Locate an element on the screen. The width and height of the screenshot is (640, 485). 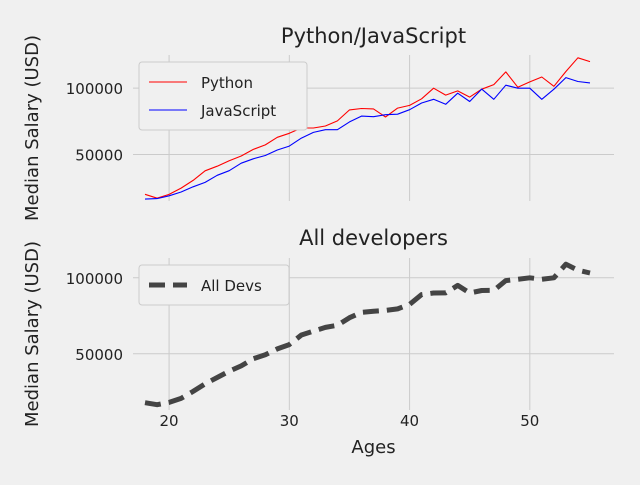
legend: Python JavaScript is located at coordinates (223, 96).